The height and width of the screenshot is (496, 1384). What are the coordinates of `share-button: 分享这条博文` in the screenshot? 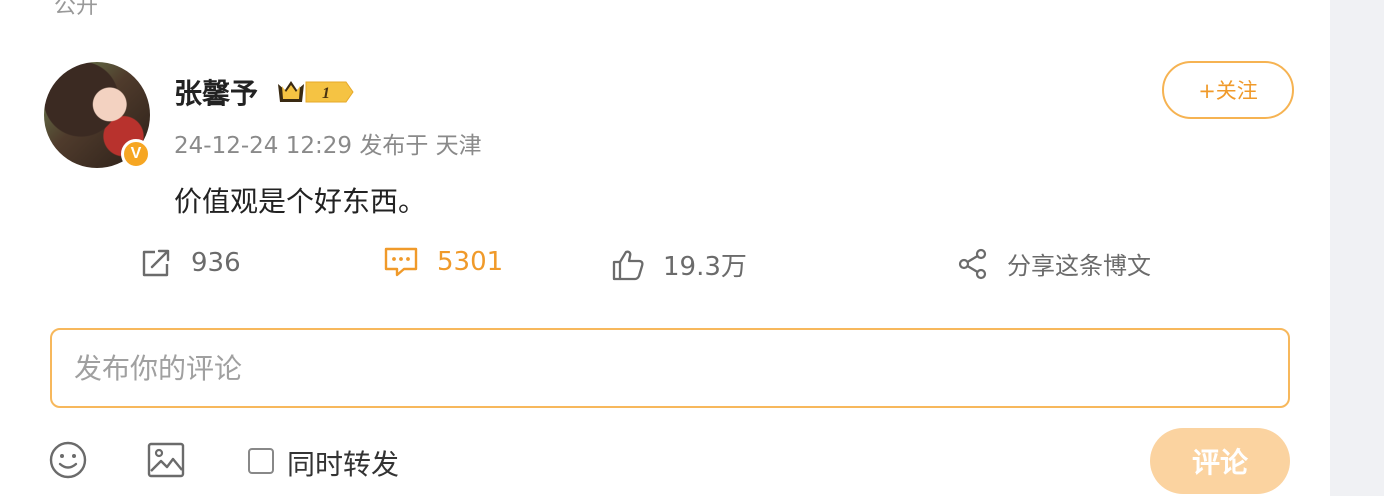 It's located at (1054, 263).